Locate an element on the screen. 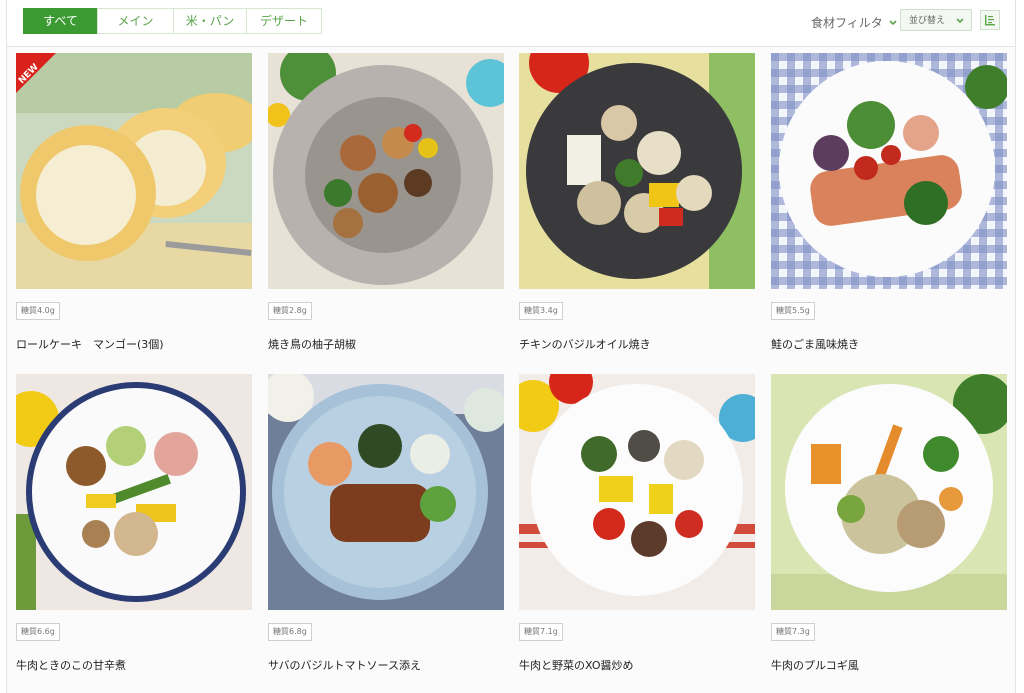  tab-all: すべて is located at coordinates (60, 21).